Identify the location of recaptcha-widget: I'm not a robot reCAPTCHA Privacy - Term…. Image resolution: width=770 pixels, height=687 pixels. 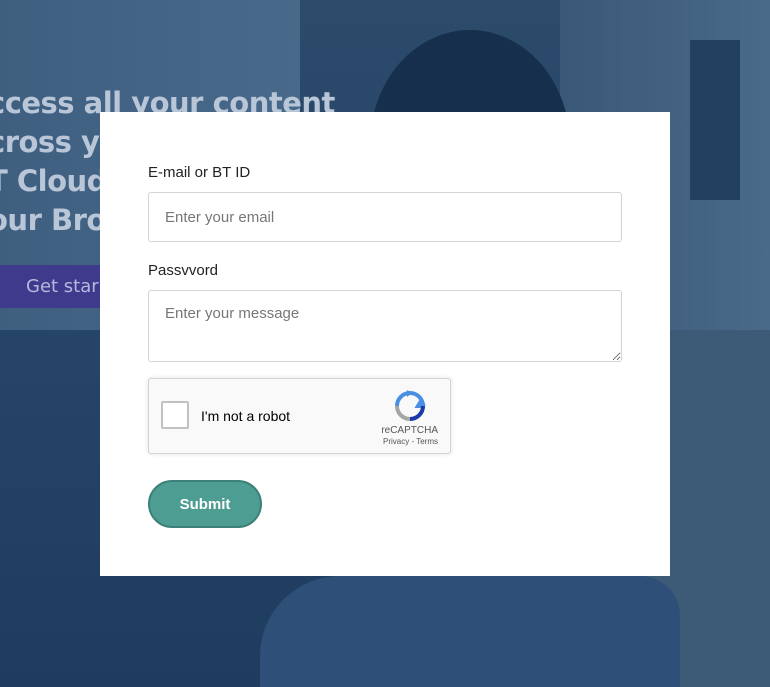
(299, 416).